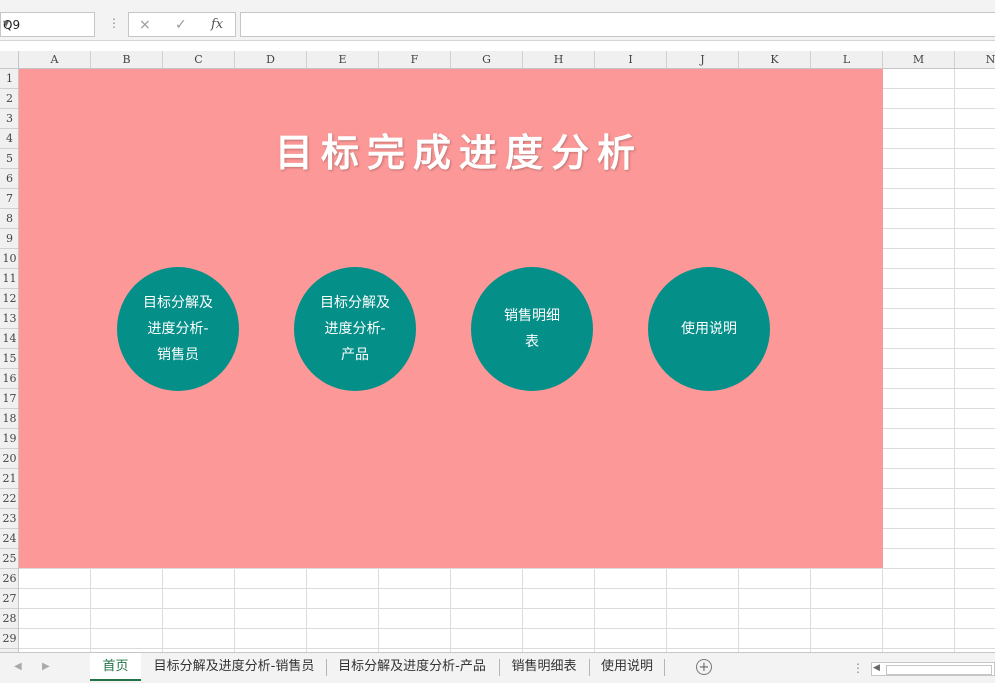 The image size is (995, 683). Describe the element at coordinates (9, 399) in the screenshot. I see `row-header: 17` at that location.